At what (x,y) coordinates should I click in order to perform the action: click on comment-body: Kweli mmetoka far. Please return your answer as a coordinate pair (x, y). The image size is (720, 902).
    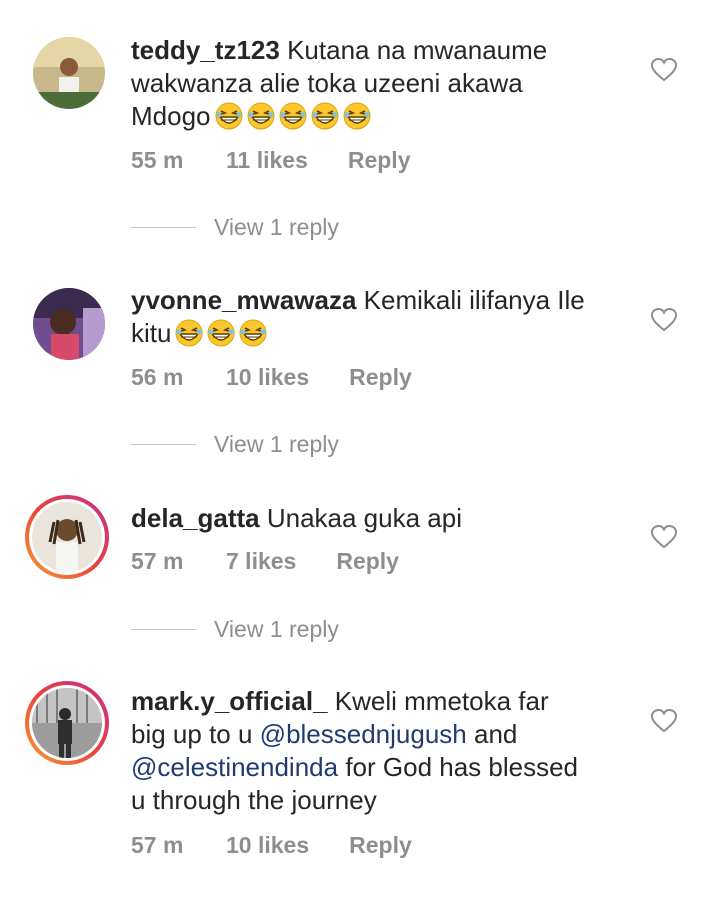
    Looking at the image, I should click on (441, 701).